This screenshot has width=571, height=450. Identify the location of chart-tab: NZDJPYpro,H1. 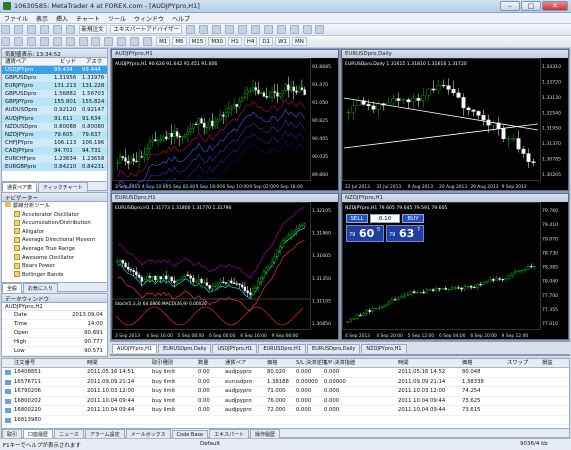
(384, 348).